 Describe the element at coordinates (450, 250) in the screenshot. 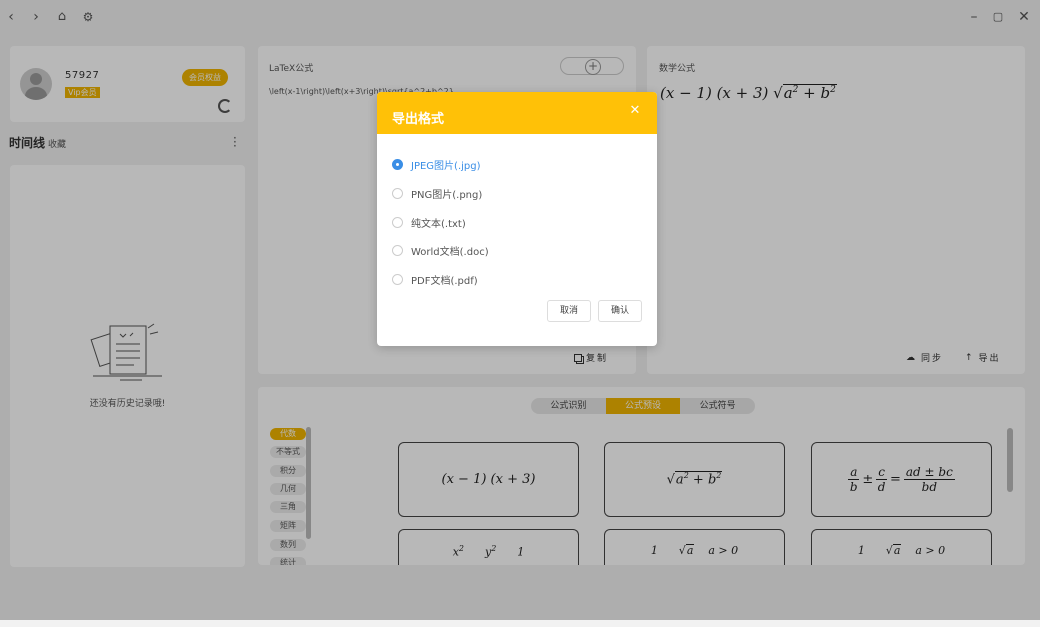

I see `option-label: World文档(.doc)` at that location.